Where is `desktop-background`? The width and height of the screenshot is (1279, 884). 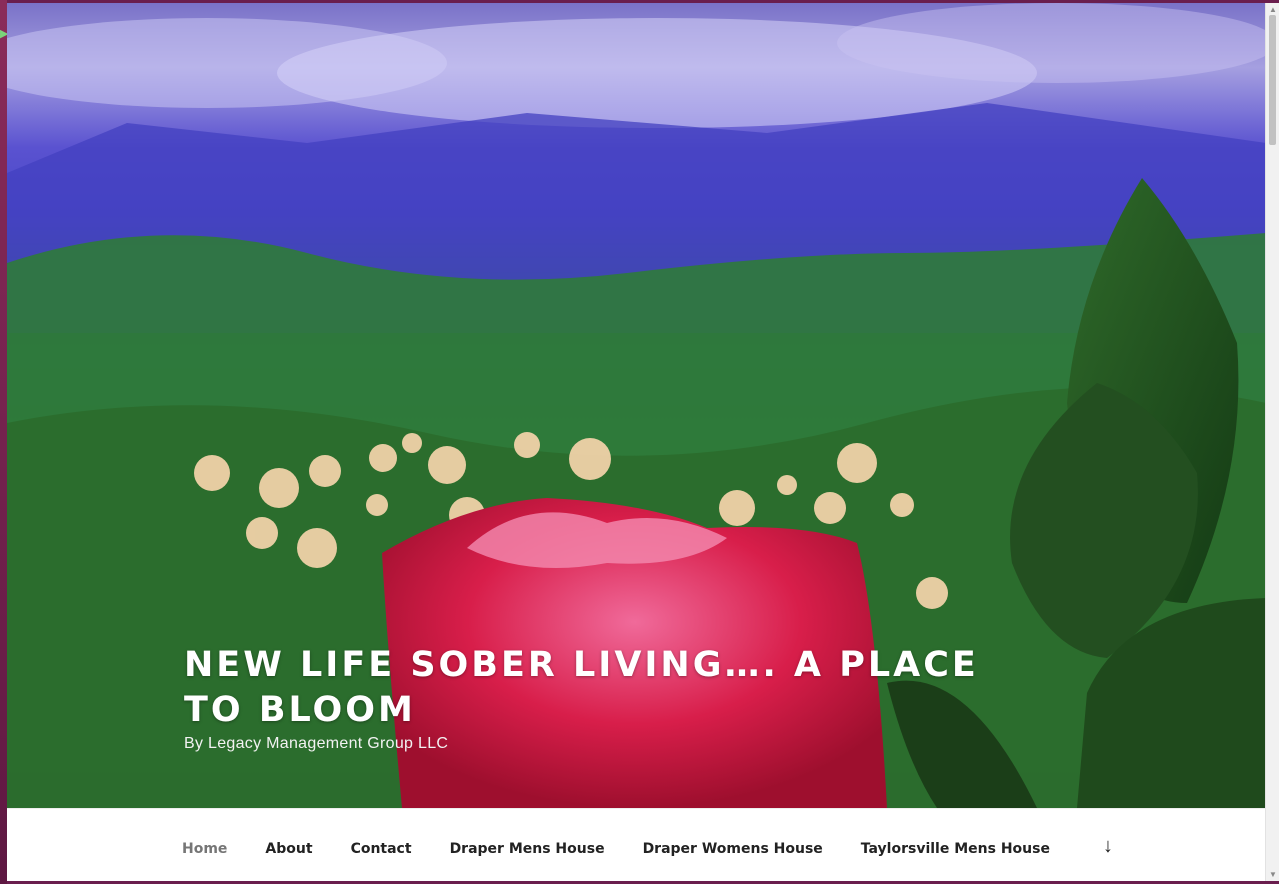 desktop-background is located at coordinates (3, 442).